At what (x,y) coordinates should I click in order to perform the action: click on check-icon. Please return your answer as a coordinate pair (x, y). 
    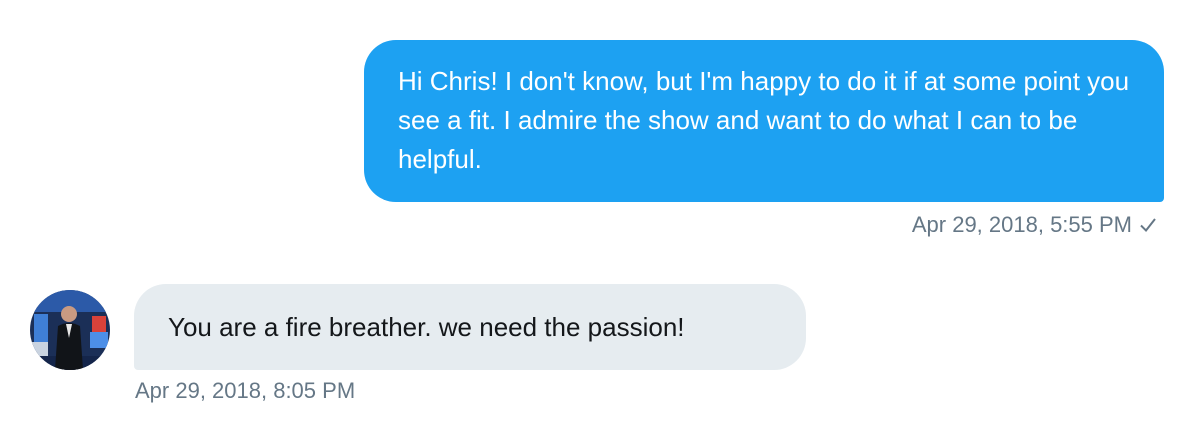
    Looking at the image, I should click on (1148, 225).